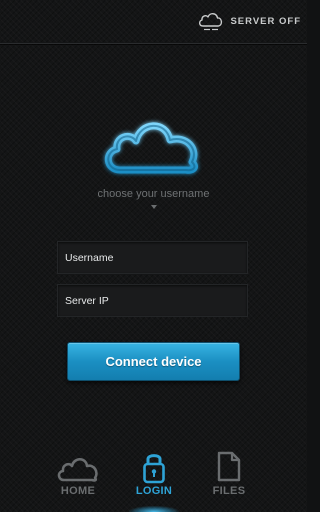 Image resolution: width=320 pixels, height=512 pixels. Describe the element at coordinates (154, 469) in the screenshot. I see `lock-icon` at that location.